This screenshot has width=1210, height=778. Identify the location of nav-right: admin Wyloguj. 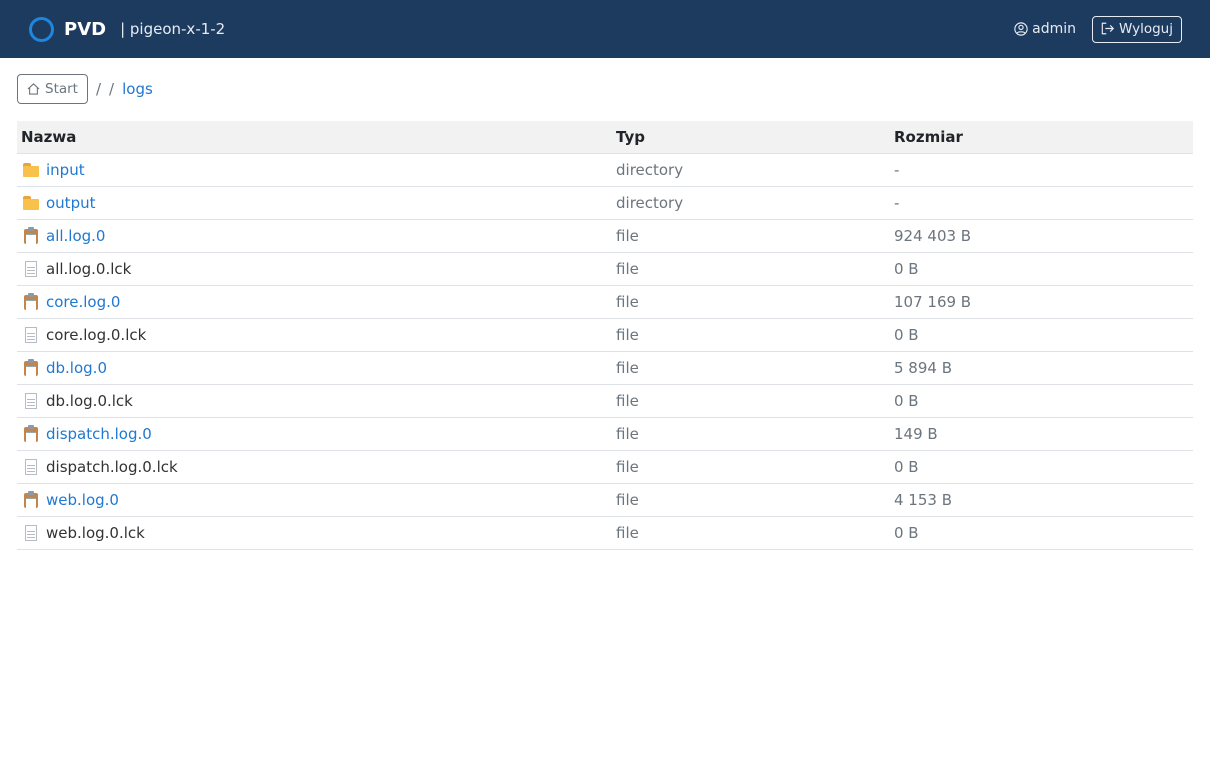
(1098, 29).